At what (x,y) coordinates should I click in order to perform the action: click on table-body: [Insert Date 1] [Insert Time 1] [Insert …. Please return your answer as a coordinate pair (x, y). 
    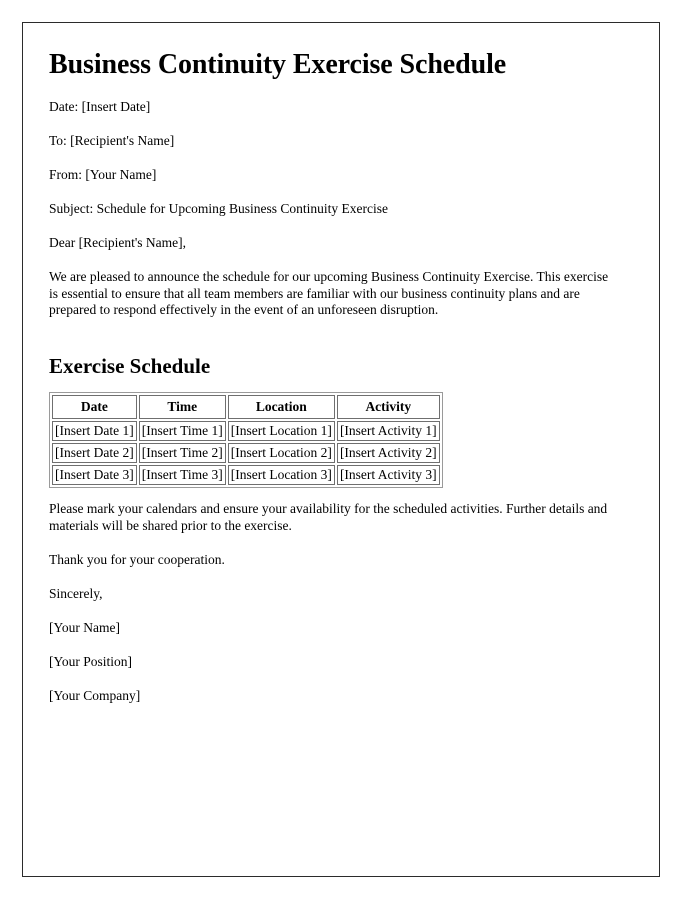
    Looking at the image, I should click on (246, 453).